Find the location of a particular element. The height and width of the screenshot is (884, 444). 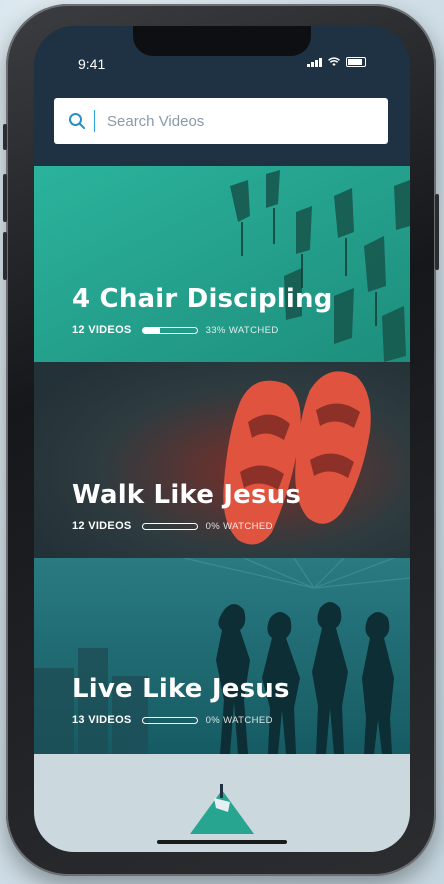

status-icons is located at coordinates (336, 62).